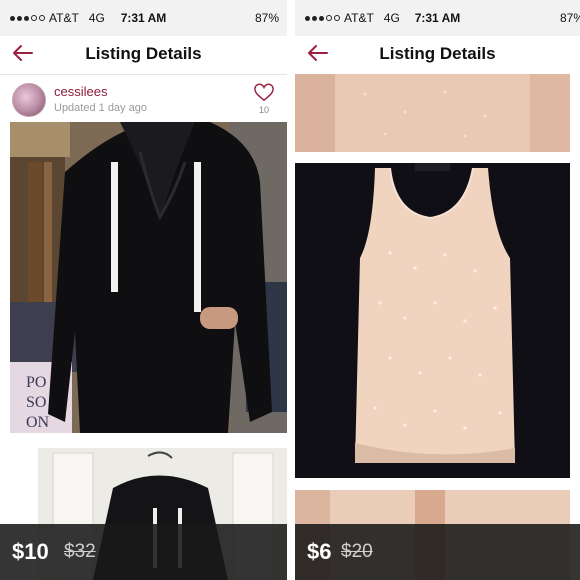  What do you see at coordinates (80, 91) in the screenshot?
I see `seller-username: cessilees` at bounding box center [80, 91].